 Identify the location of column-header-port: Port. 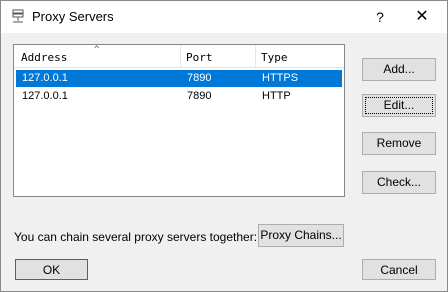
(218, 56).